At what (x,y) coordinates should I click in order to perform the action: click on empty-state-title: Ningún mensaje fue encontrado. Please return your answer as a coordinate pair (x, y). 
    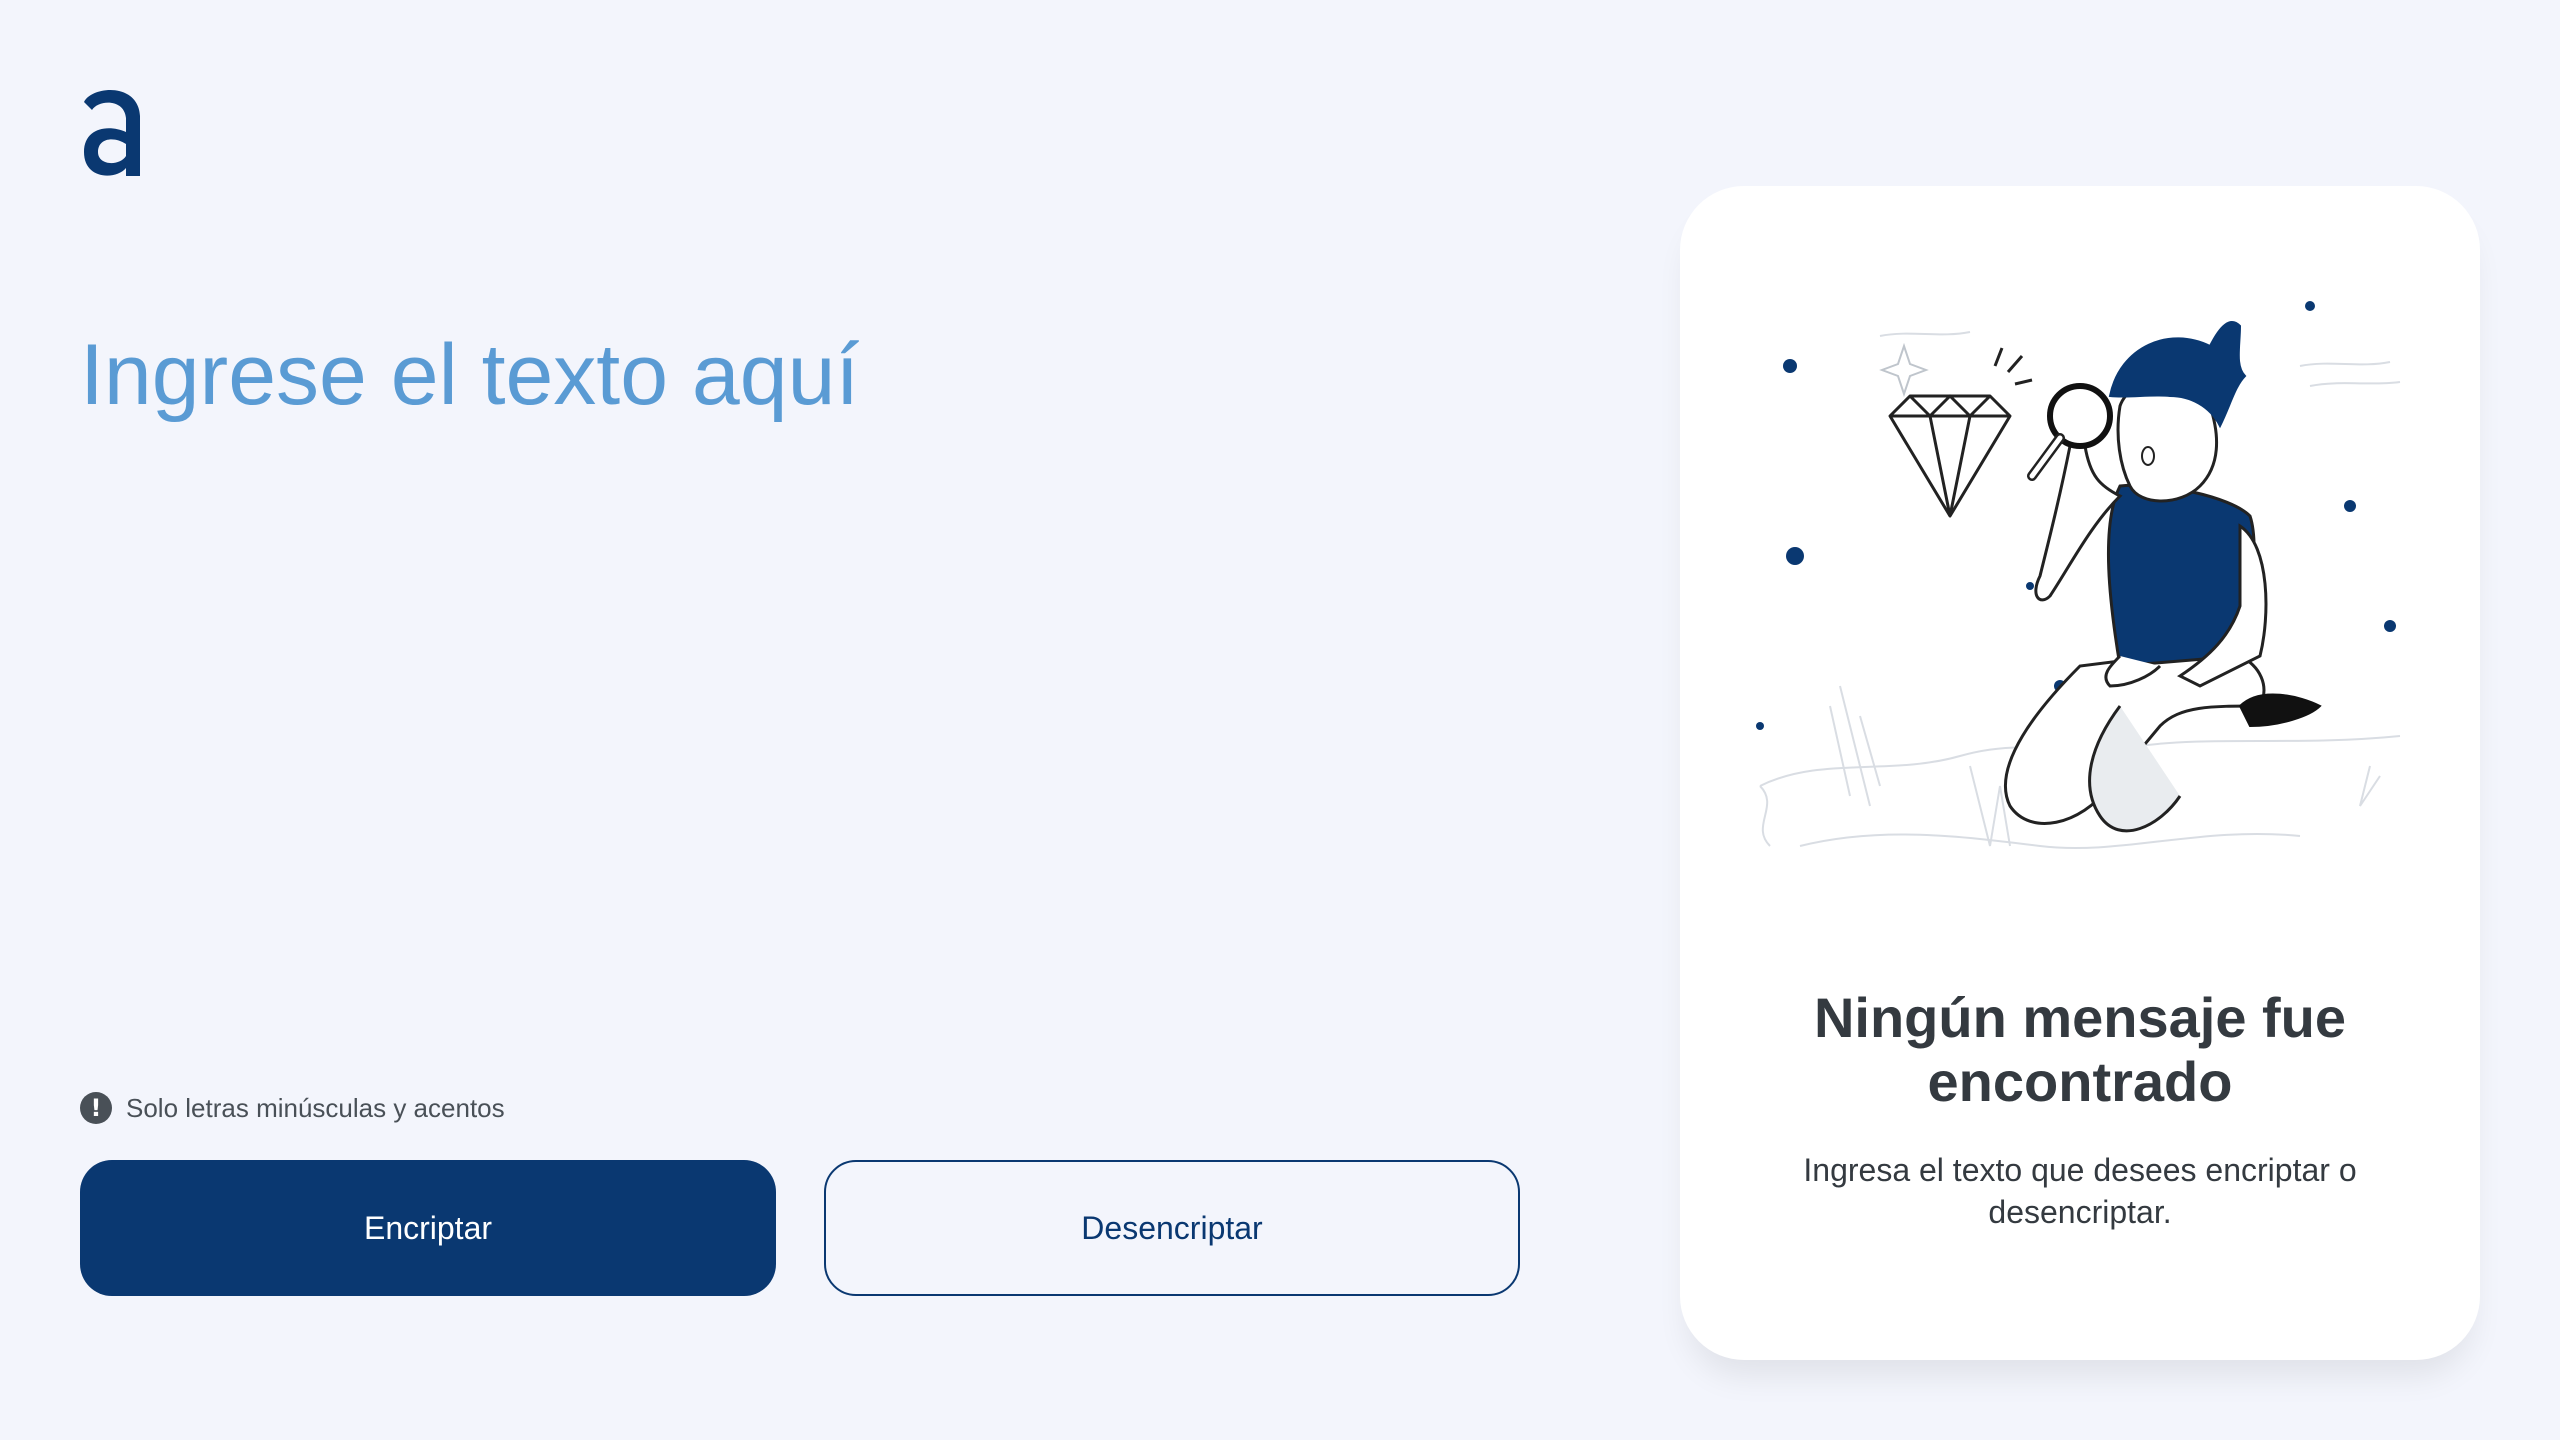
    Looking at the image, I should click on (2080, 1050).